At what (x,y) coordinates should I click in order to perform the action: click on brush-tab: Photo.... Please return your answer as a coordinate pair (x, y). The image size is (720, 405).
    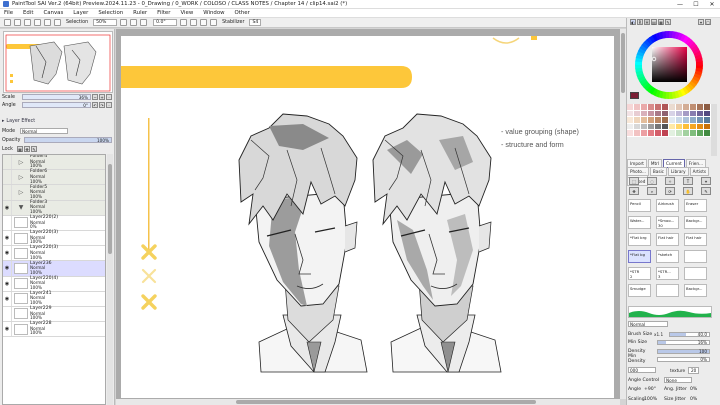
    Looking at the image, I should click on (638, 171).